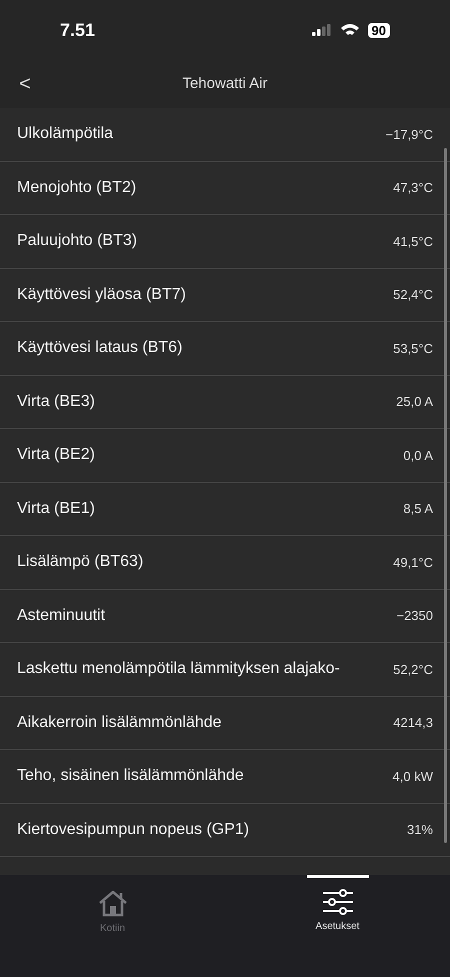 Image resolution: width=450 pixels, height=977 pixels. I want to click on home-icon, so click(112, 903).